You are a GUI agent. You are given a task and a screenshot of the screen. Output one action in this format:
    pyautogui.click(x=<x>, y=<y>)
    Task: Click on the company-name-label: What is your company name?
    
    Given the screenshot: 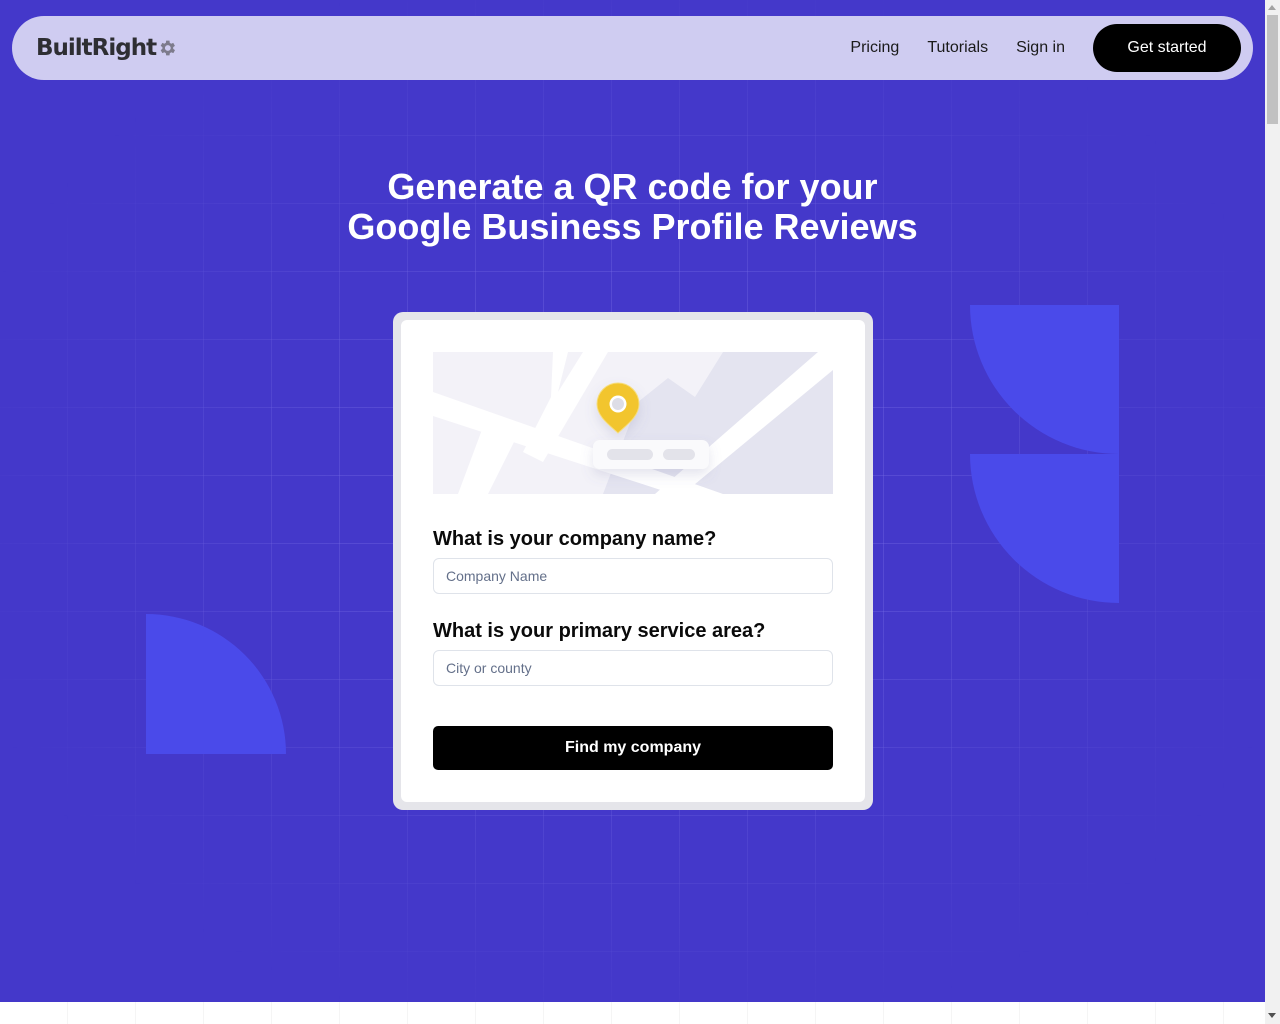 What is the action you would take?
    pyautogui.click(x=575, y=539)
    